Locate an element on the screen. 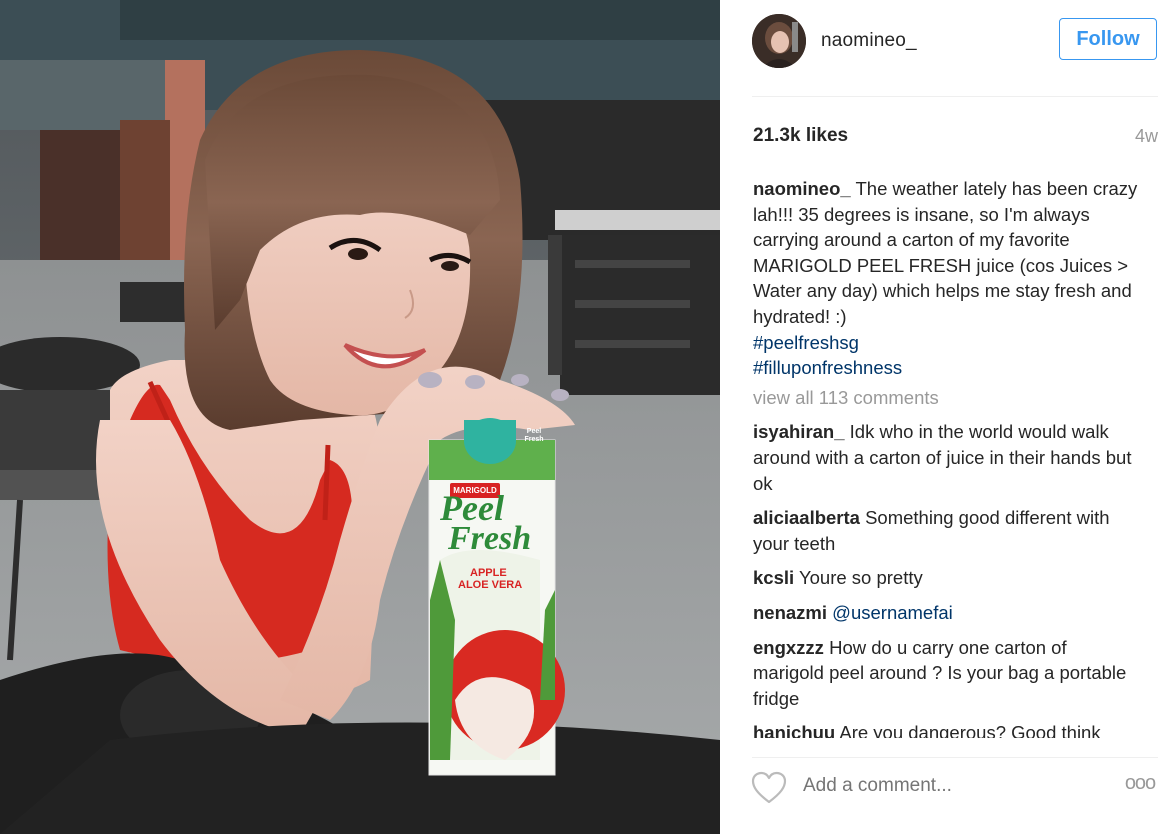 Image resolution: width=1170 pixels, height=834 pixels. avatar-image is located at coordinates (779, 41).